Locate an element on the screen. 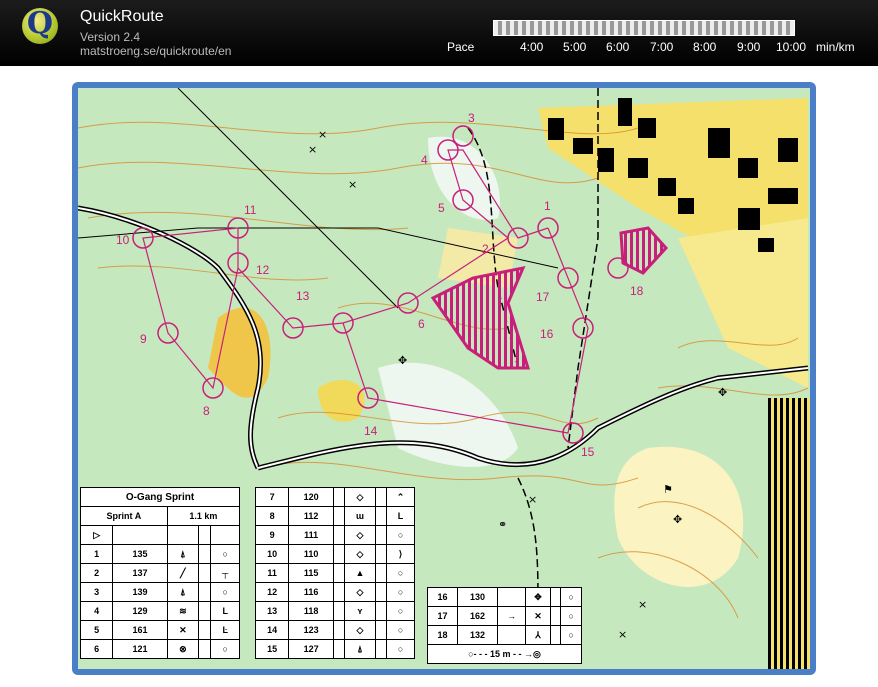 The width and height of the screenshot is (878, 687). control-number-label: 9 is located at coordinates (143, 339).